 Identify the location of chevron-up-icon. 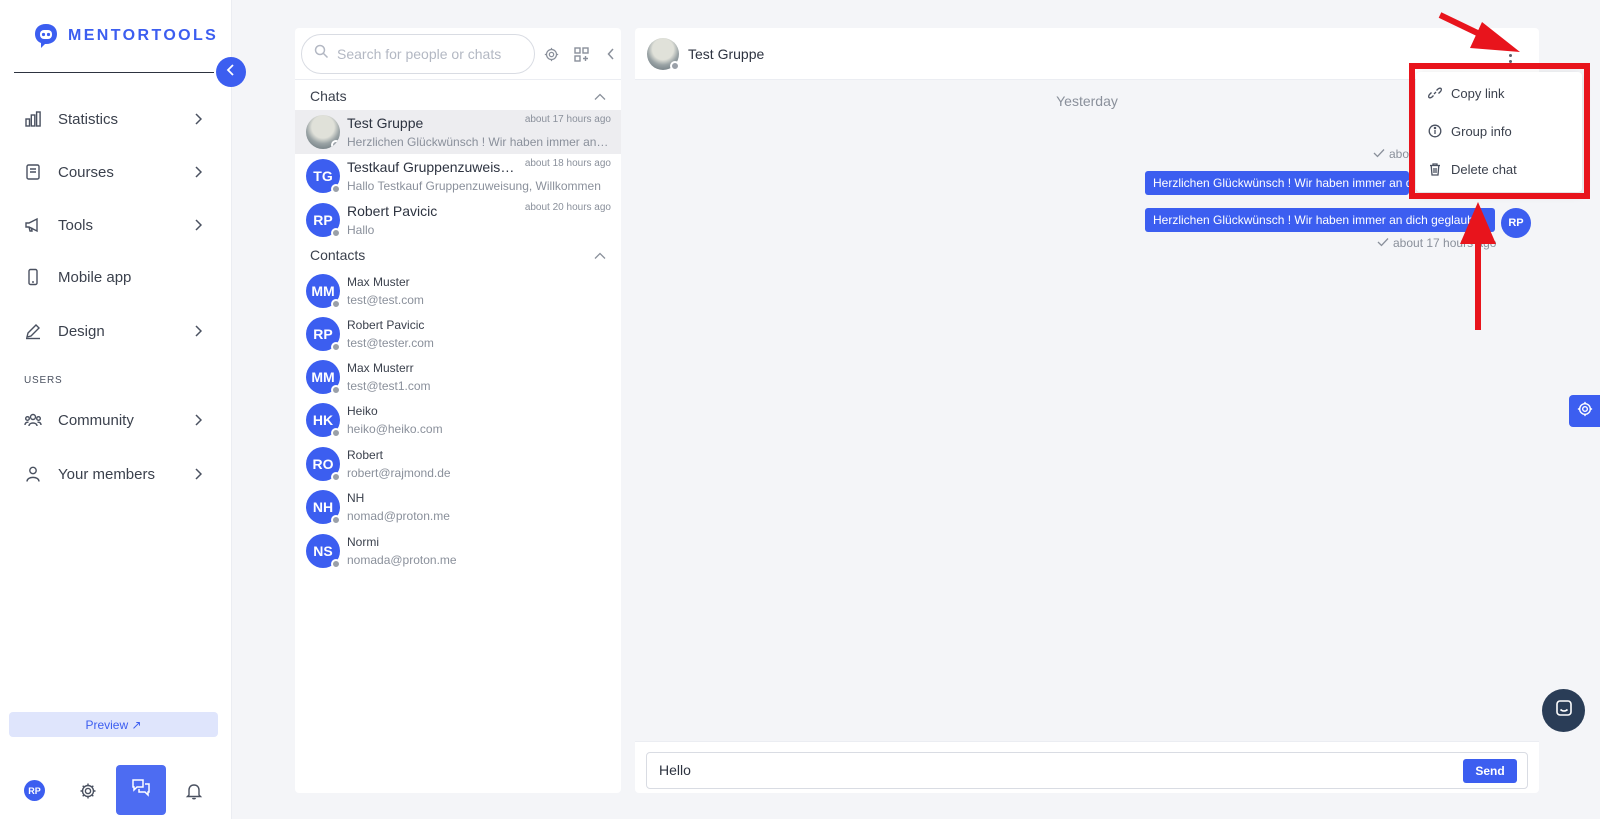
(600, 255).